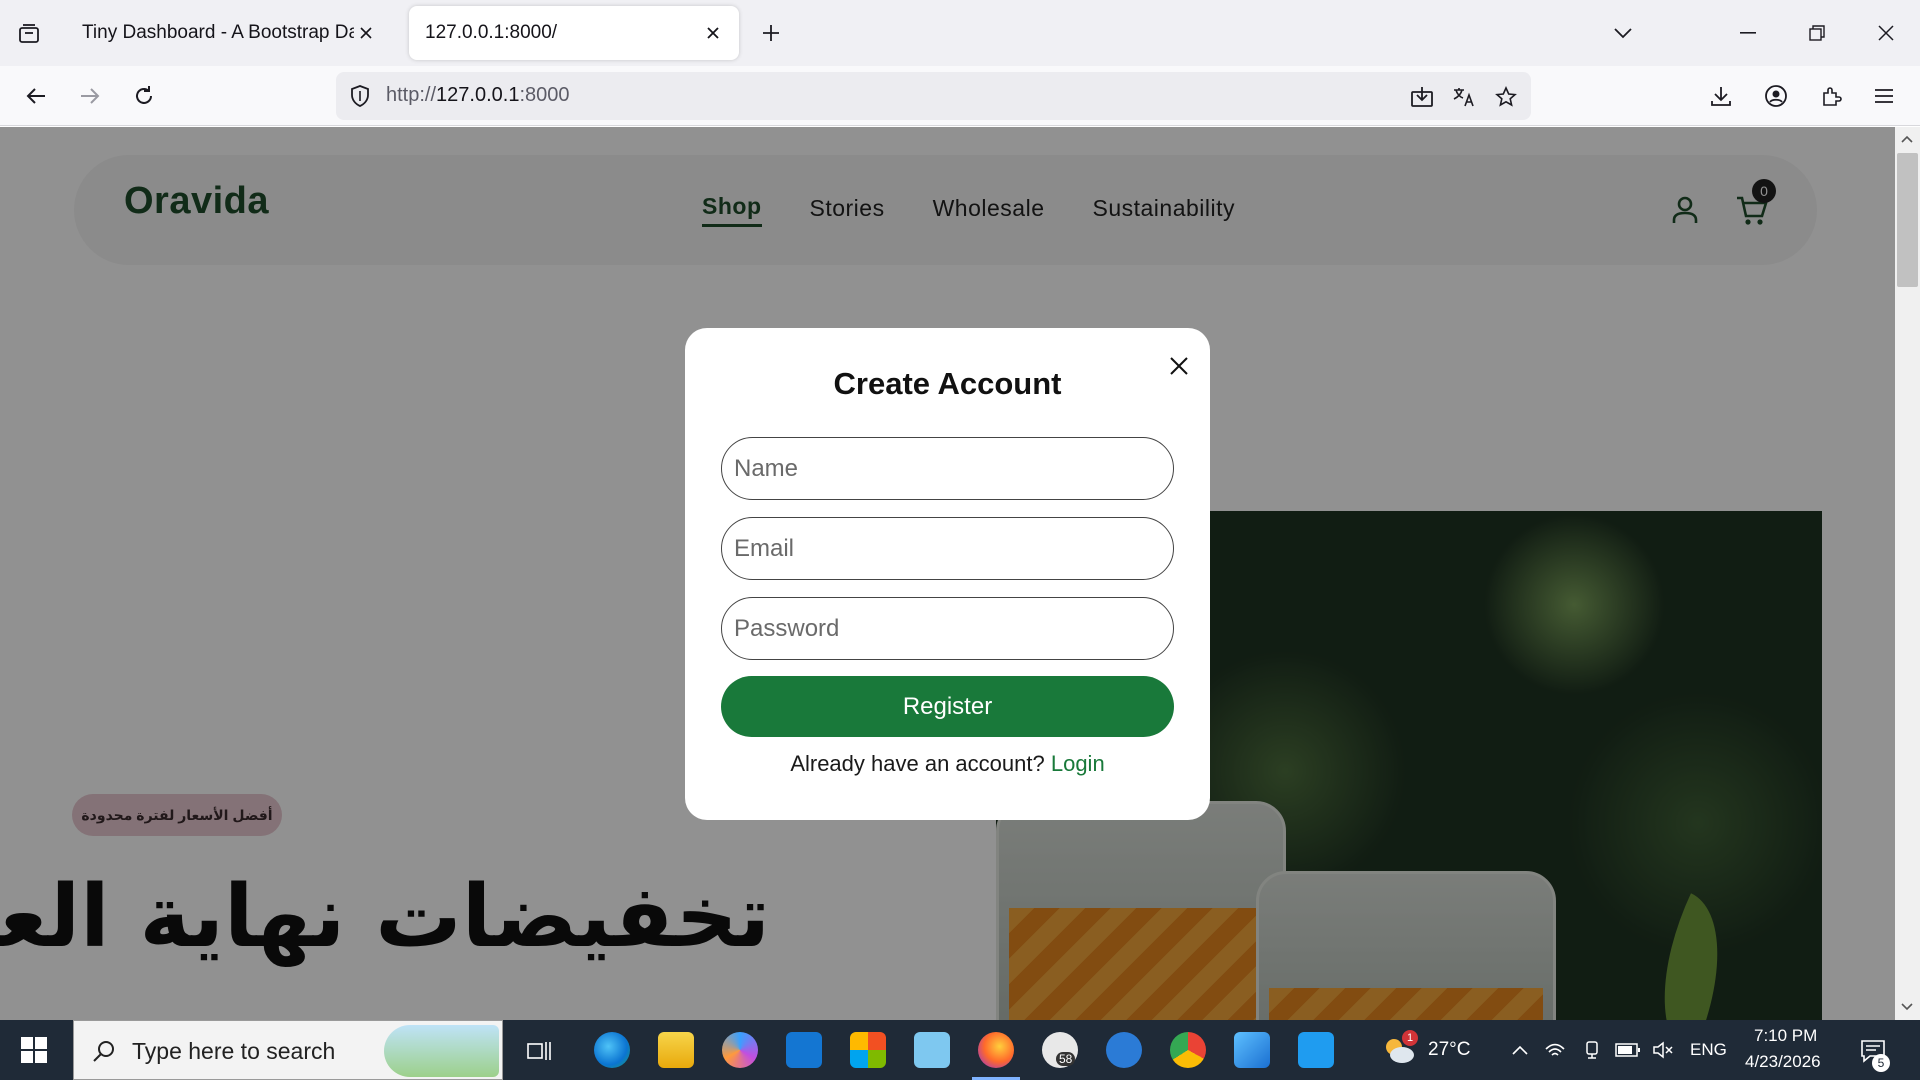 The height and width of the screenshot is (1080, 1920). I want to click on tab-overview-icon, so click(29, 34).